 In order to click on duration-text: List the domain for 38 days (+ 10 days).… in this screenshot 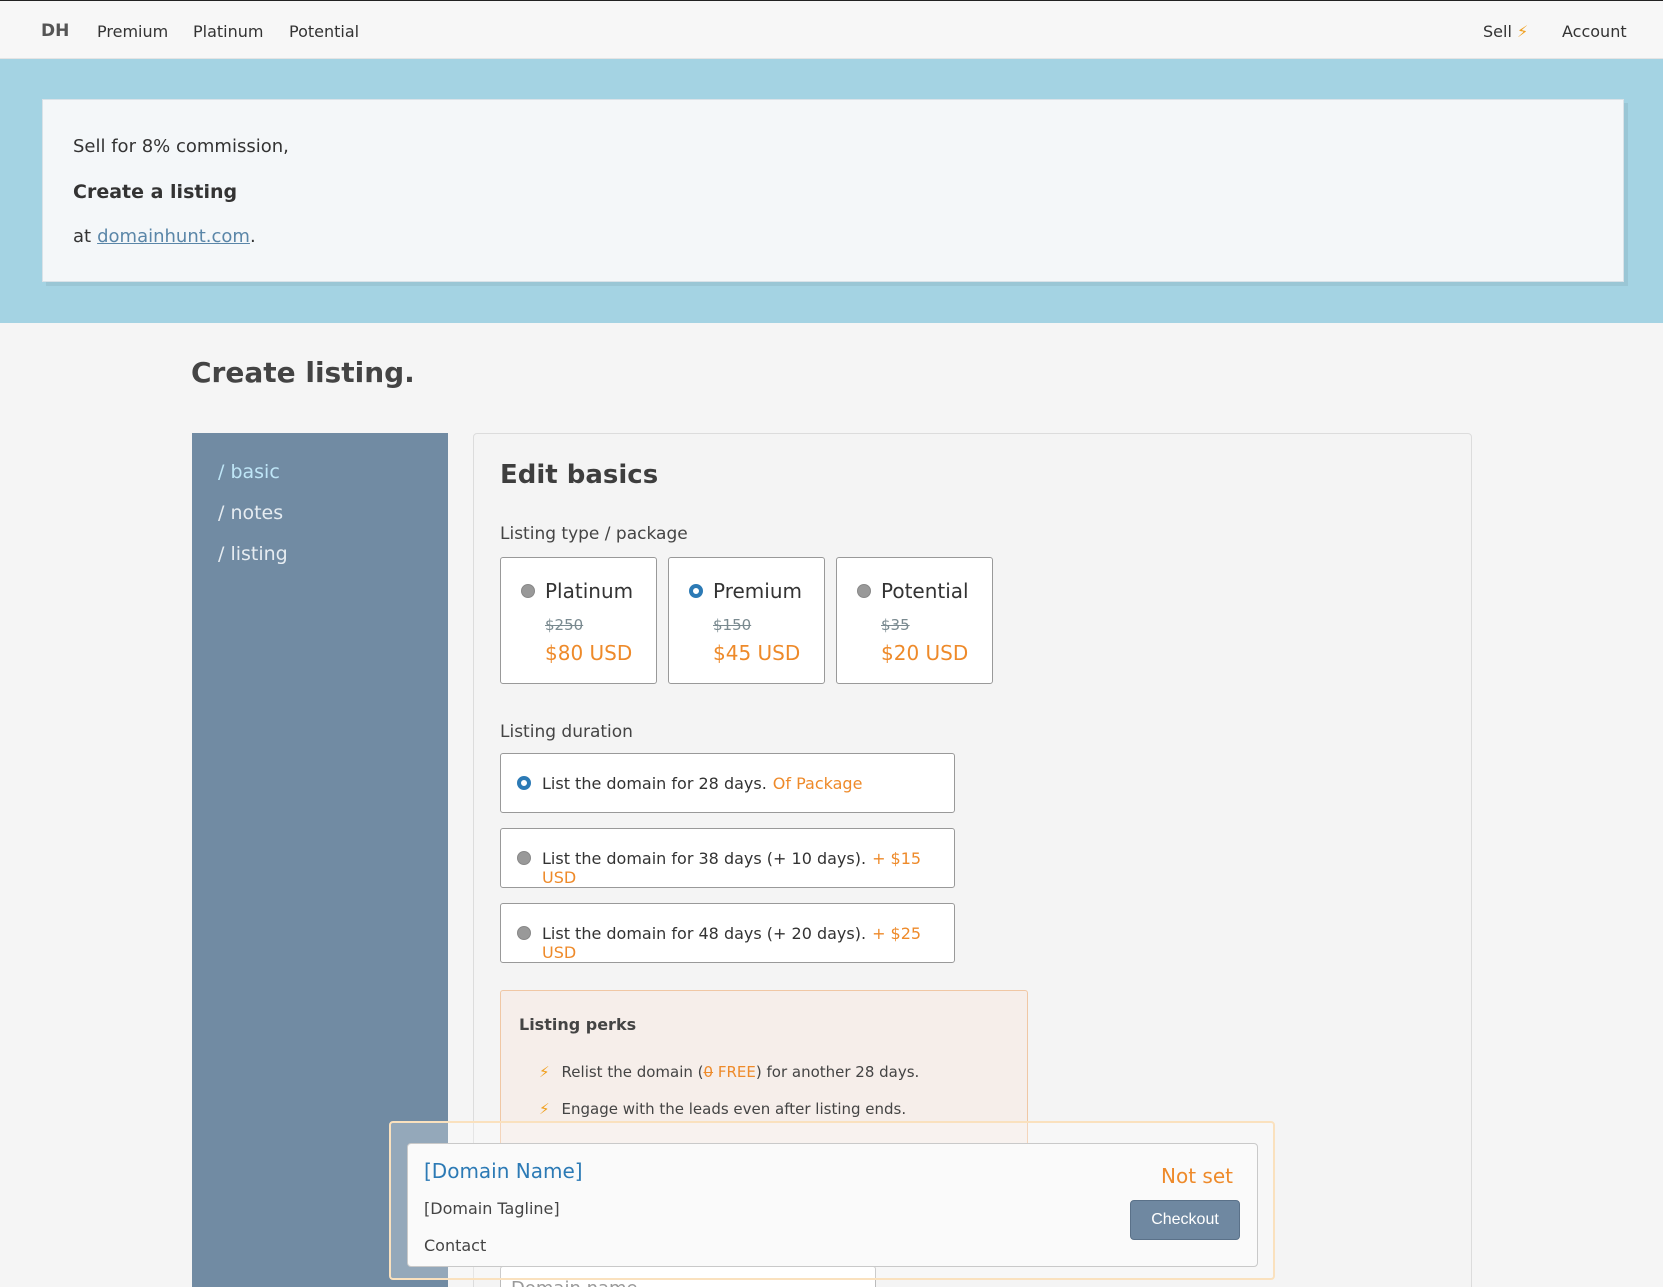, I will do `click(748, 868)`.